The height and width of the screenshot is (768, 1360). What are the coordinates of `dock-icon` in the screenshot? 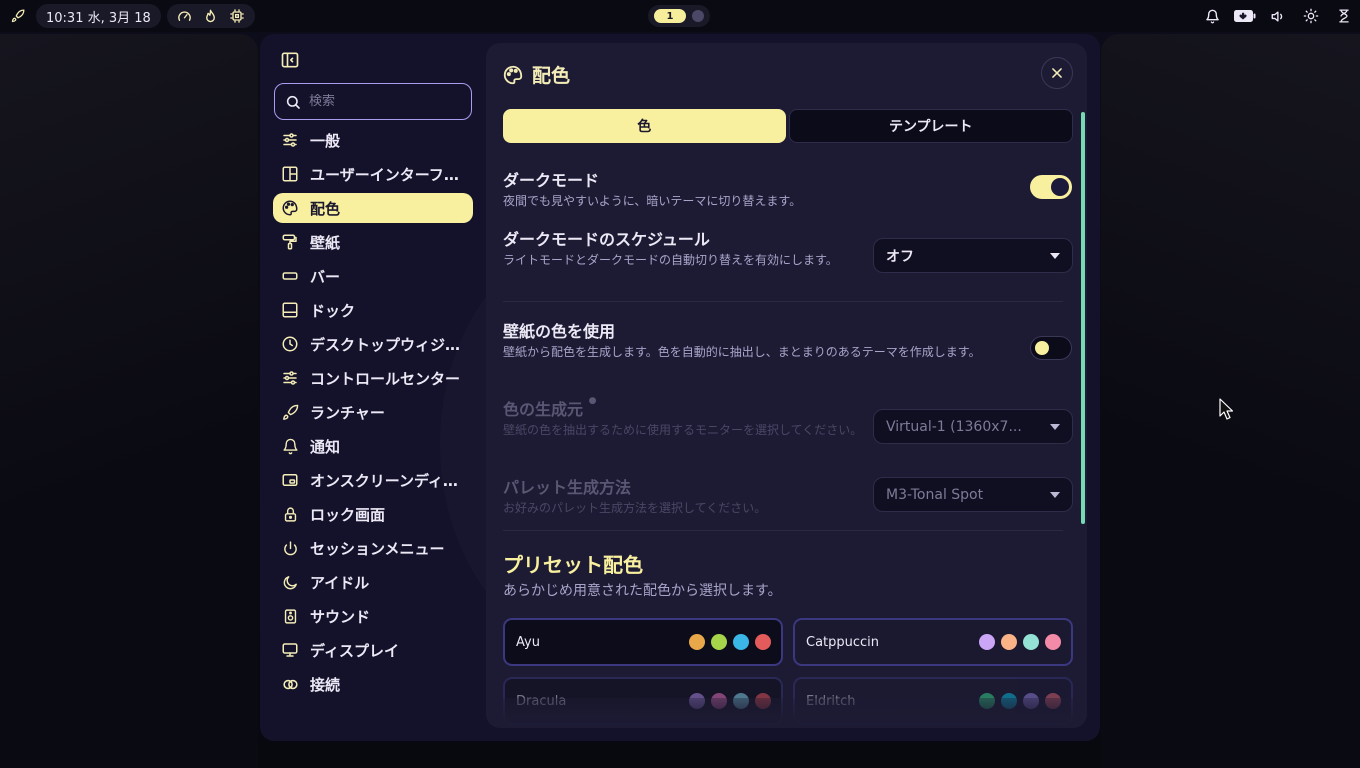 It's located at (290, 310).